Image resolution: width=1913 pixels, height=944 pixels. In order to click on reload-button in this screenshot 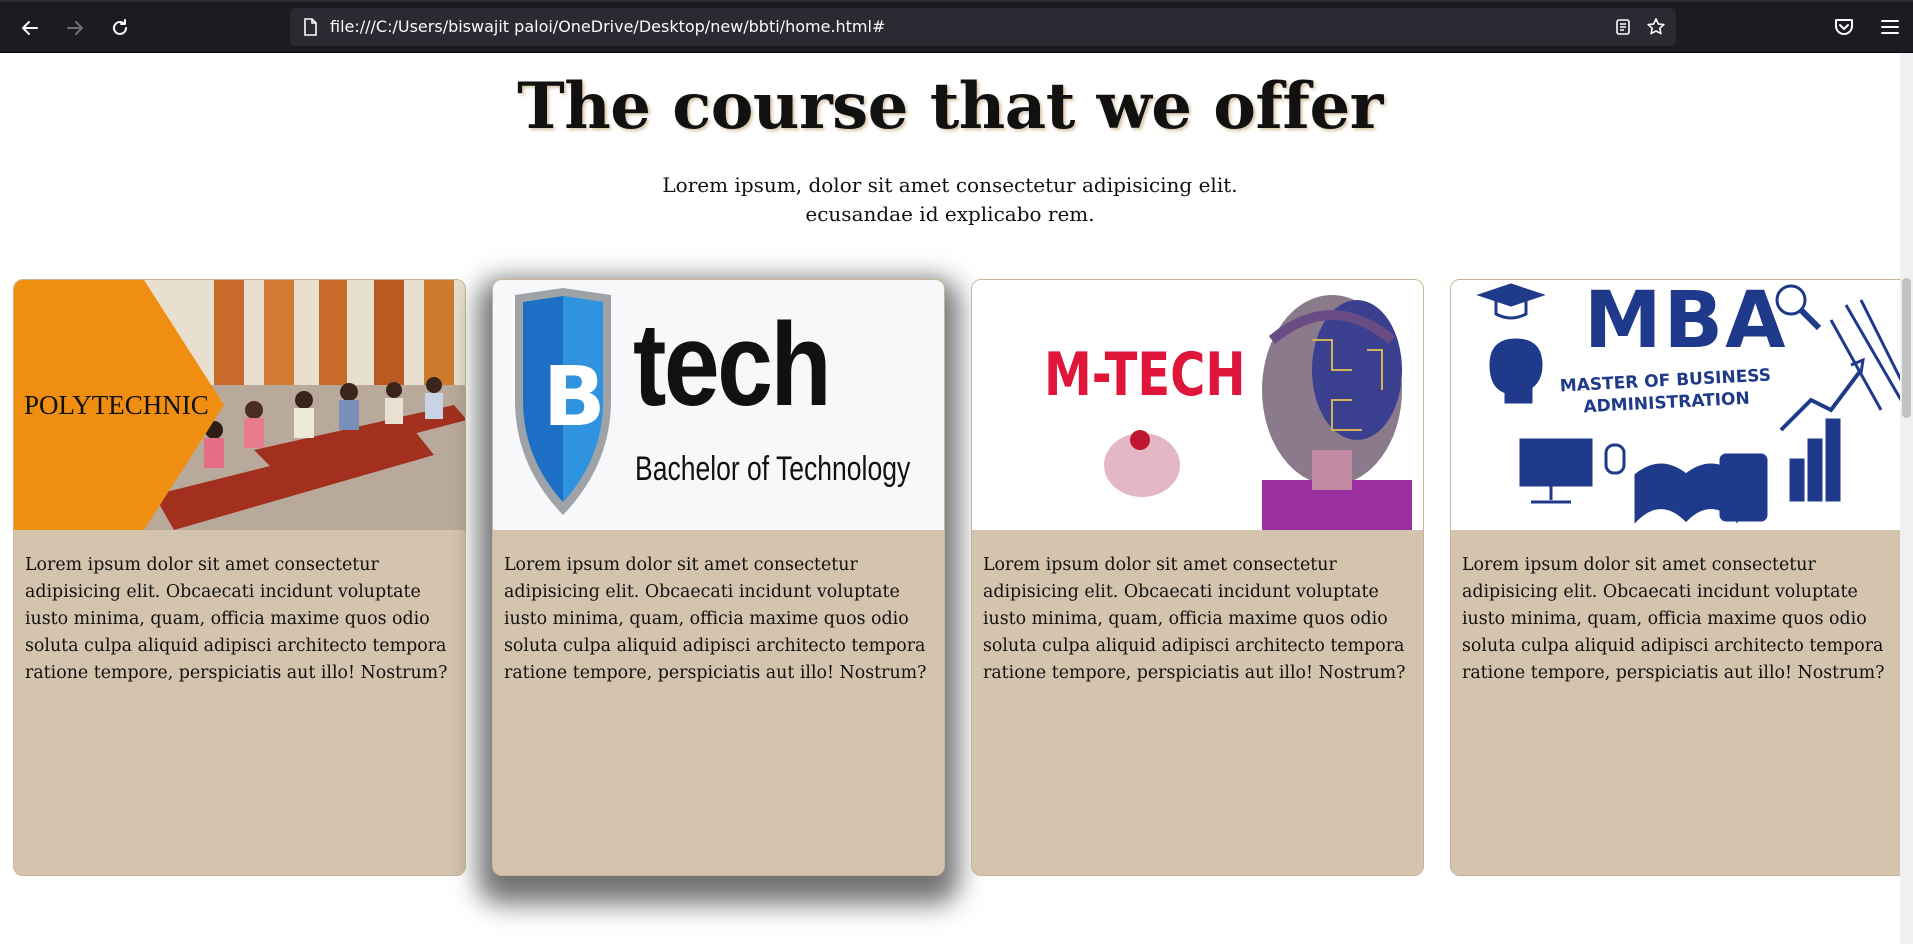, I will do `click(120, 28)`.